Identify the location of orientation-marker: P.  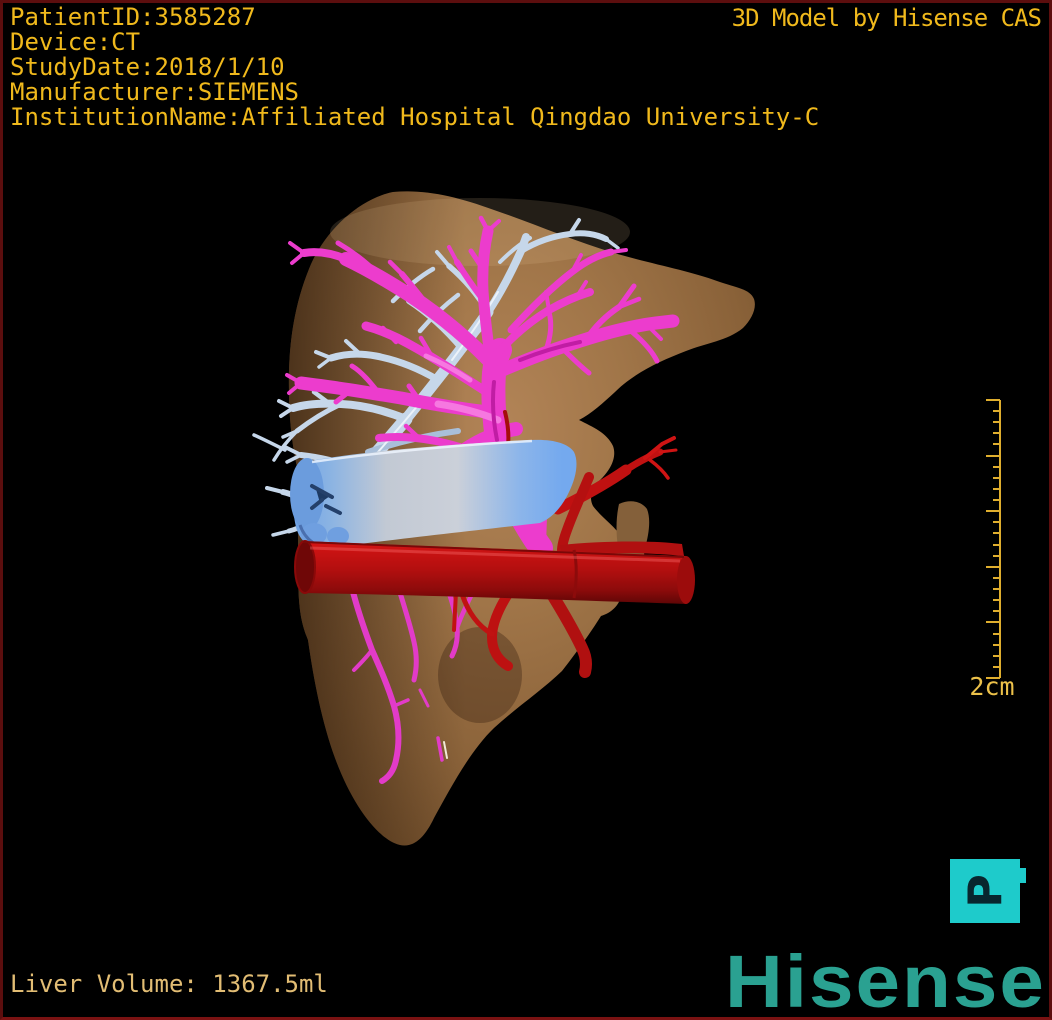
(985, 891).